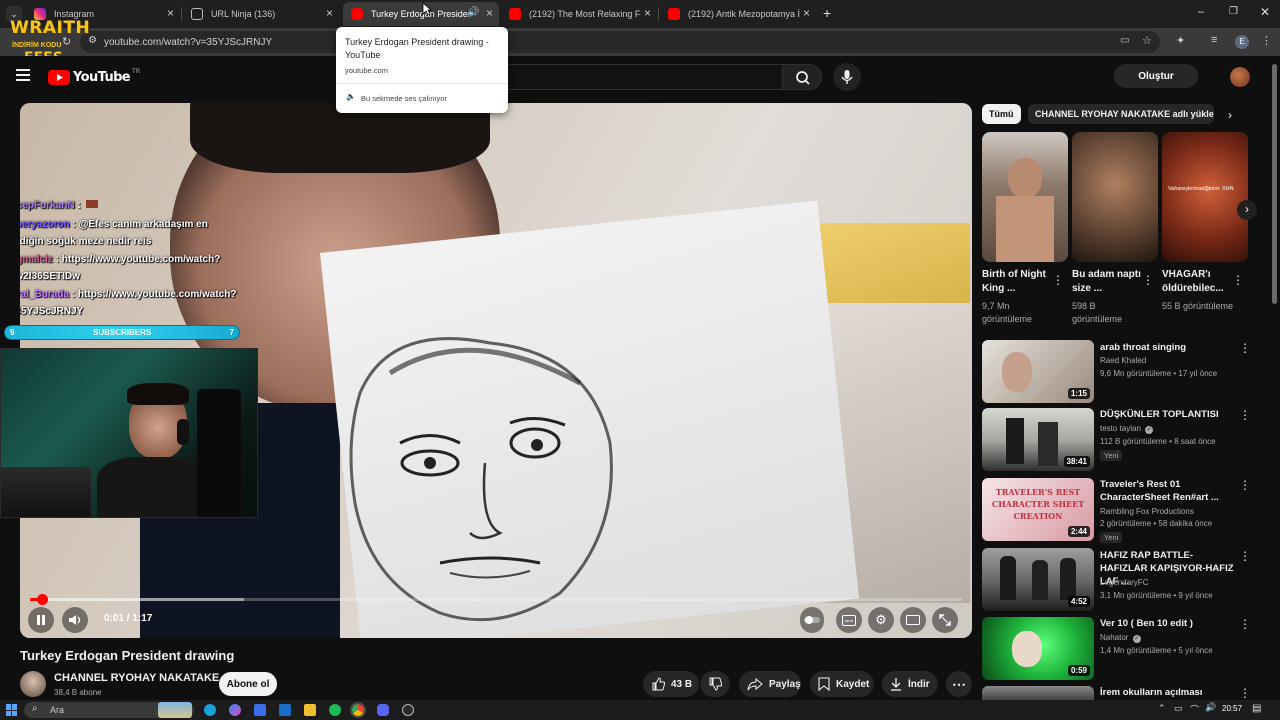  I want to click on media-controls-icon: ≡, so click(1214, 40).